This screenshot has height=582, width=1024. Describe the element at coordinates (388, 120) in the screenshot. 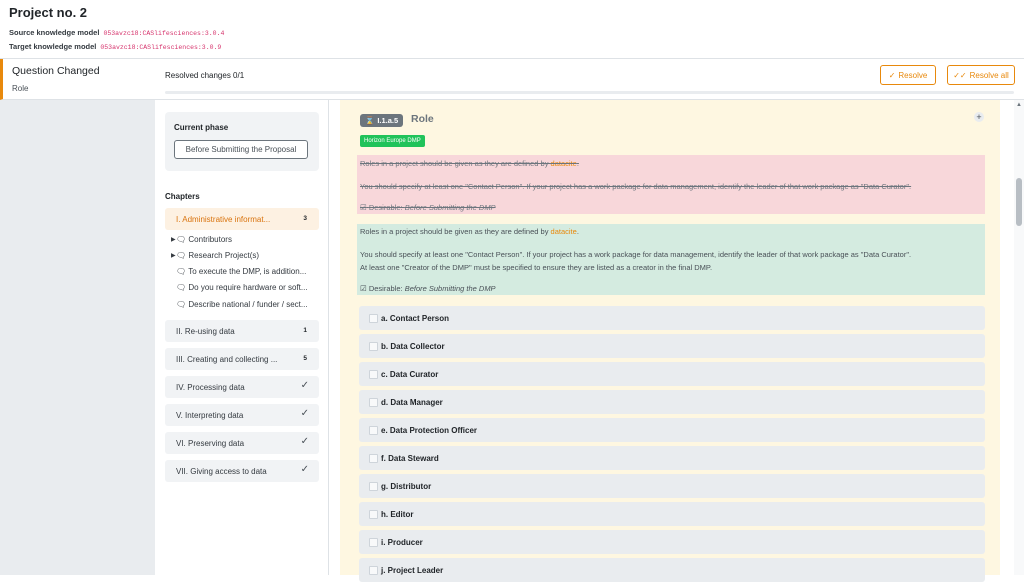

I see `question-code: I.1.a.5` at that location.